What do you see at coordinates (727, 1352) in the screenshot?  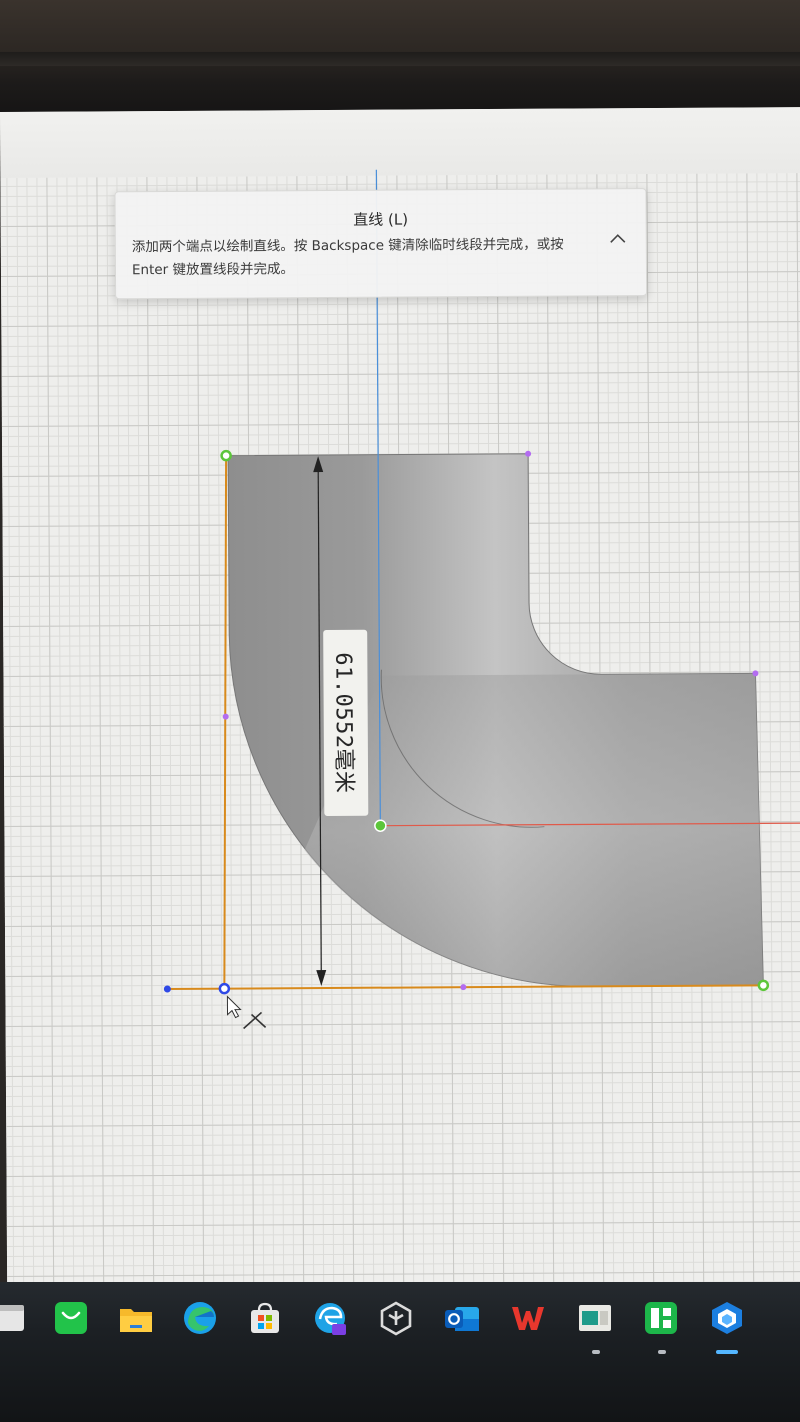 I see `active-app-indicator` at bounding box center [727, 1352].